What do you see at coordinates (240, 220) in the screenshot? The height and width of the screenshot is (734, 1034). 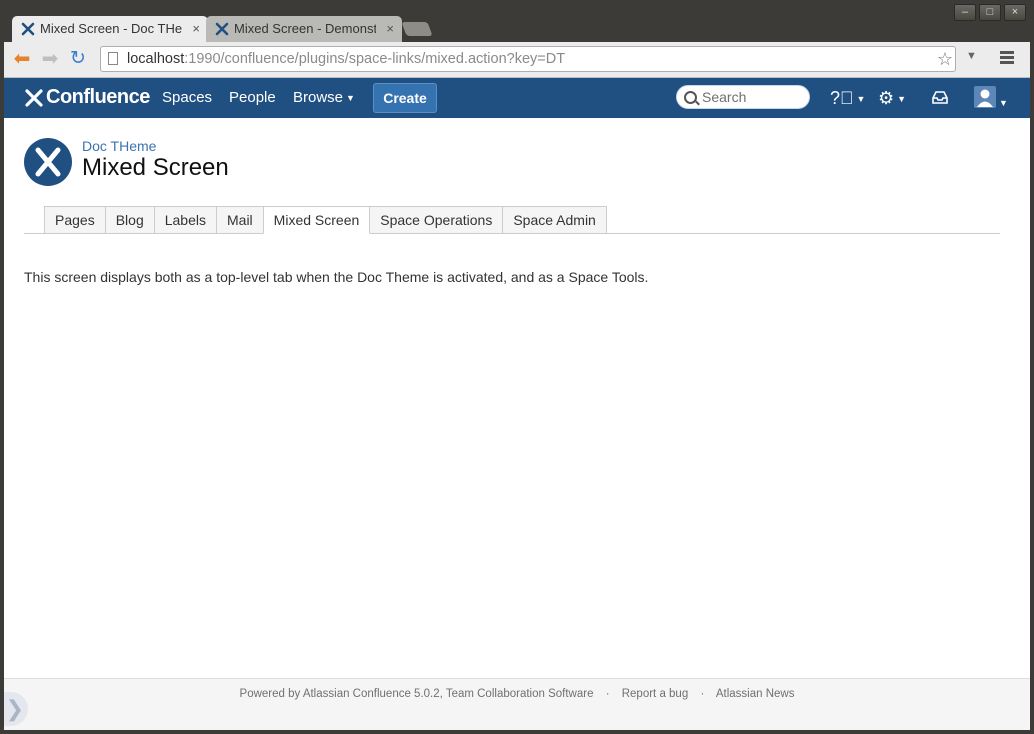 I see `tab-mail: Mail` at bounding box center [240, 220].